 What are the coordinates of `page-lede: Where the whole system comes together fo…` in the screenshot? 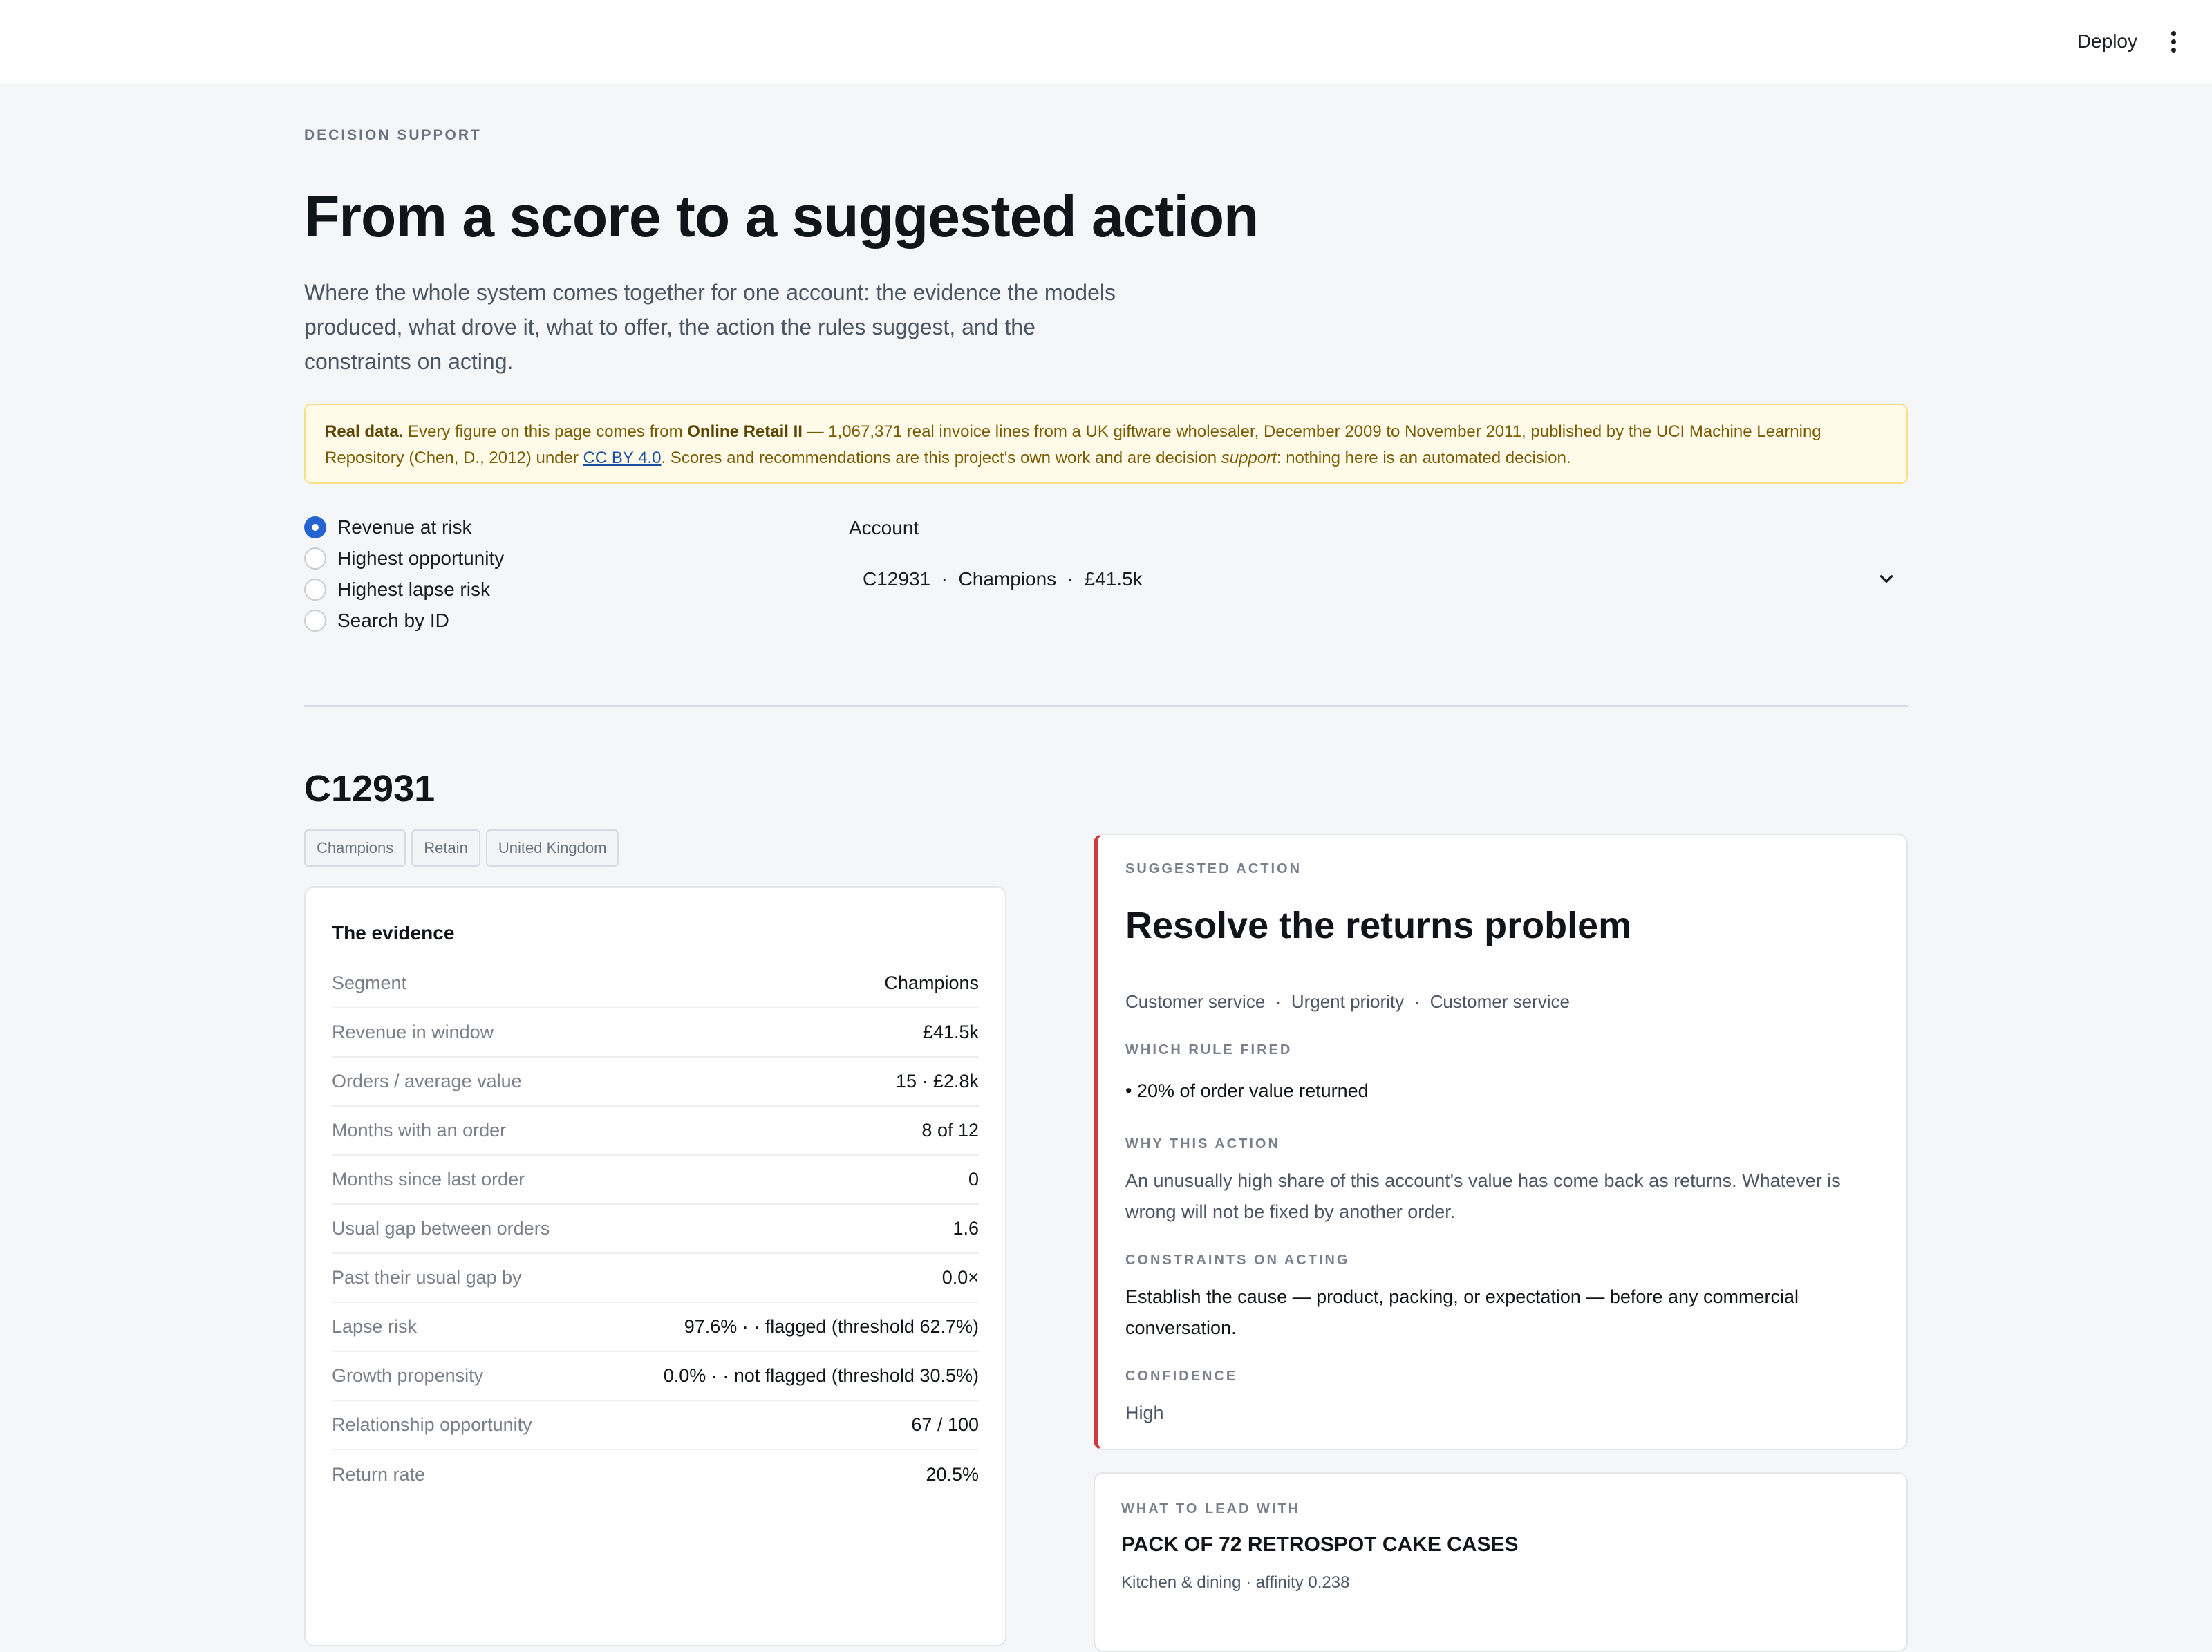 It's located at (710, 327).